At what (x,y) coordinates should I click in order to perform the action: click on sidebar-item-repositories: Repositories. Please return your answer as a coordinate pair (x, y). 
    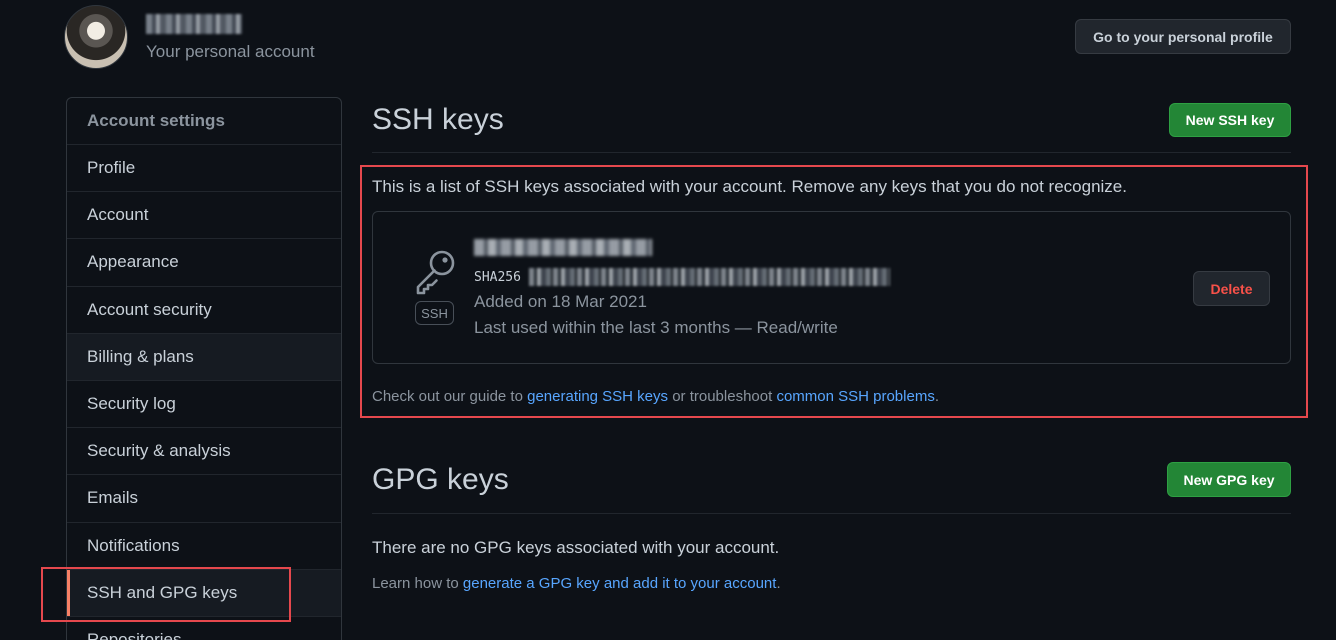
    Looking at the image, I should click on (204, 628).